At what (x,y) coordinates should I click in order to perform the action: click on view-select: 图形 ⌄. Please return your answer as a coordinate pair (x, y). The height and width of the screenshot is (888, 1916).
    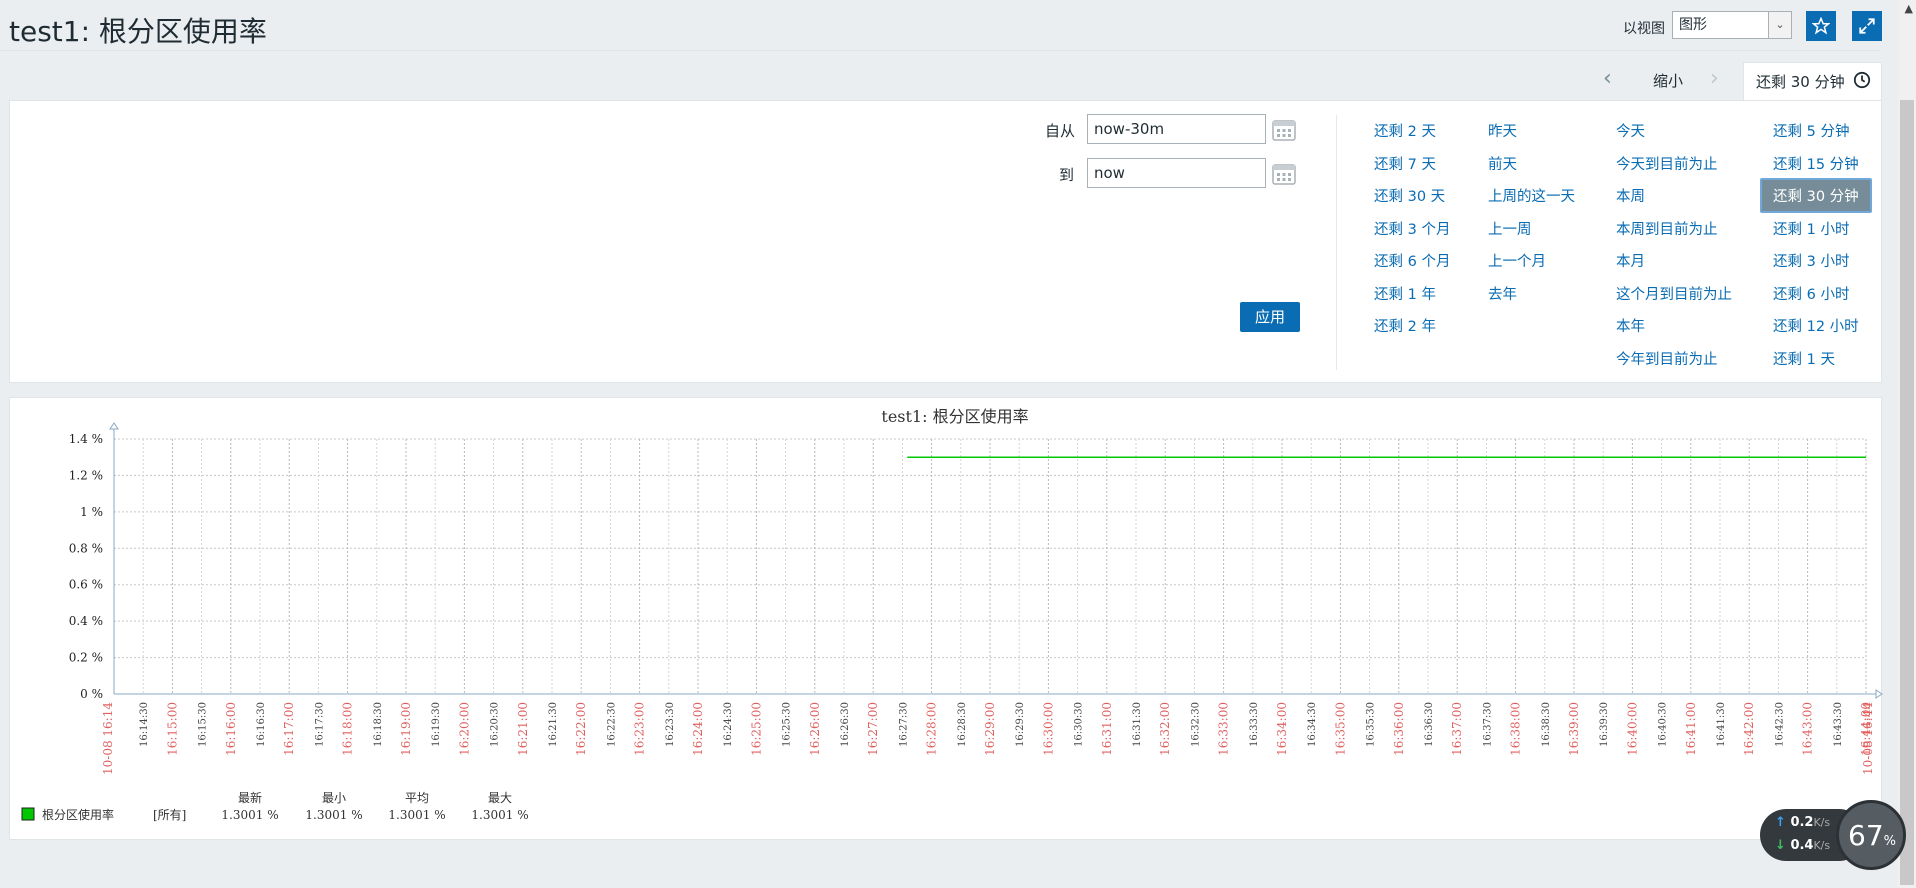
    Looking at the image, I should click on (1732, 25).